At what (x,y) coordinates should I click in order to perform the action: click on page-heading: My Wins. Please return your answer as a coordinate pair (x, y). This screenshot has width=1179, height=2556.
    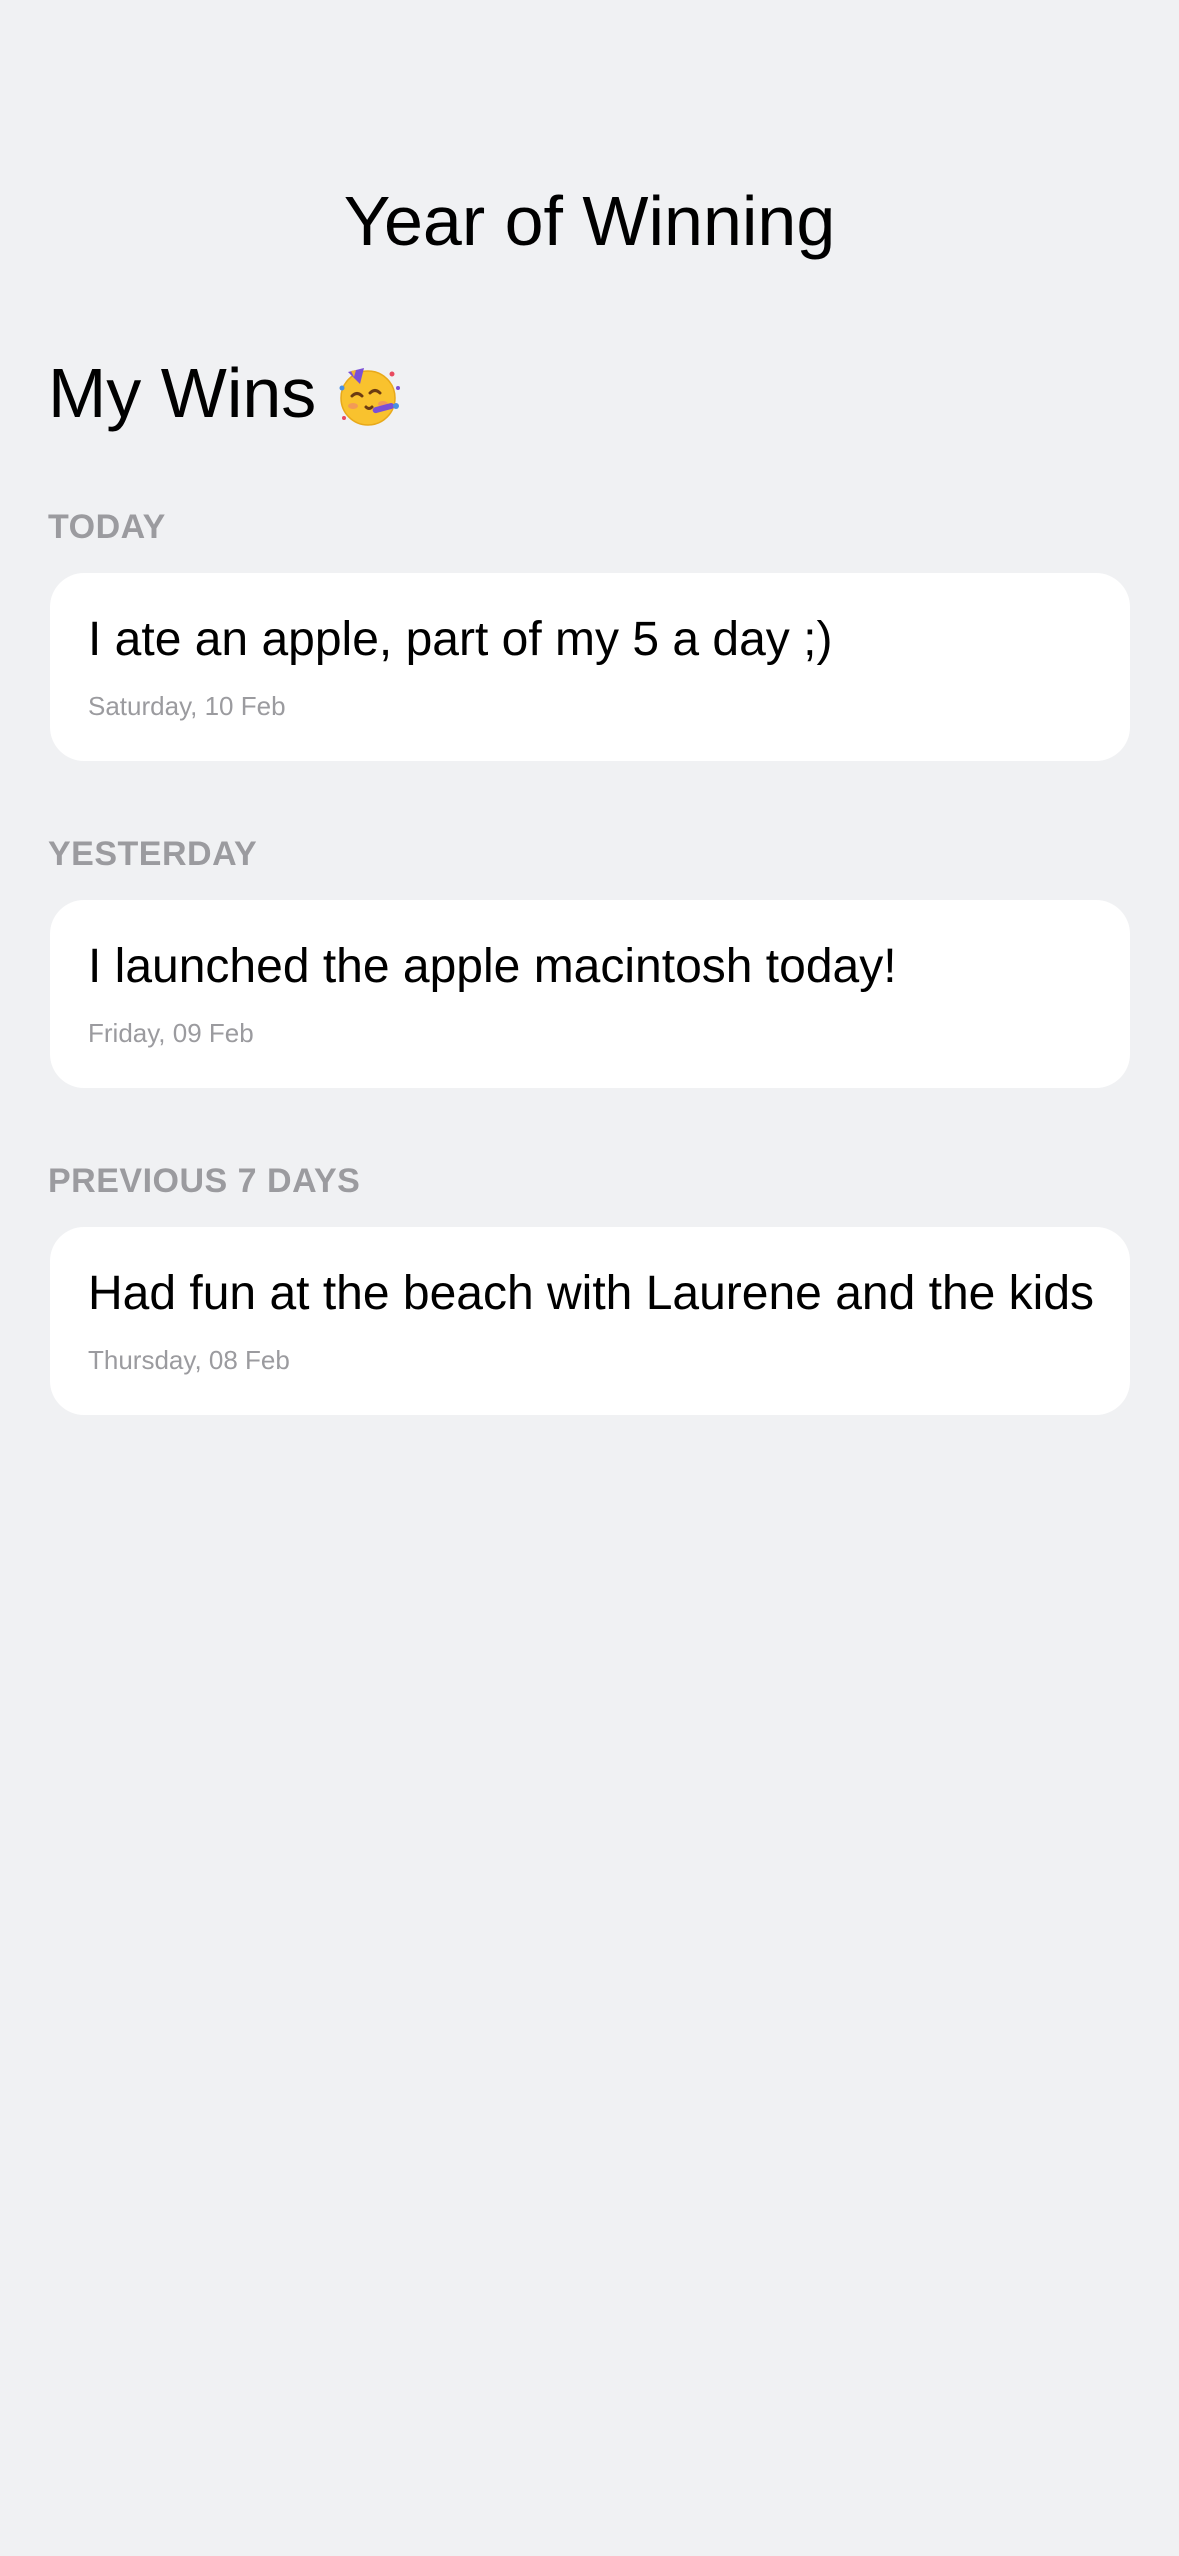
    Looking at the image, I should click on (225, 393).